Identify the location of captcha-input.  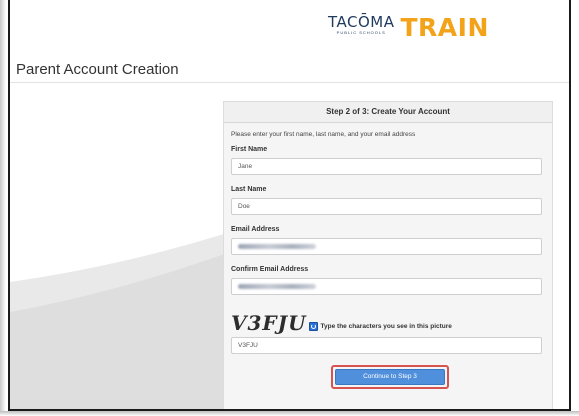
(386, 345).